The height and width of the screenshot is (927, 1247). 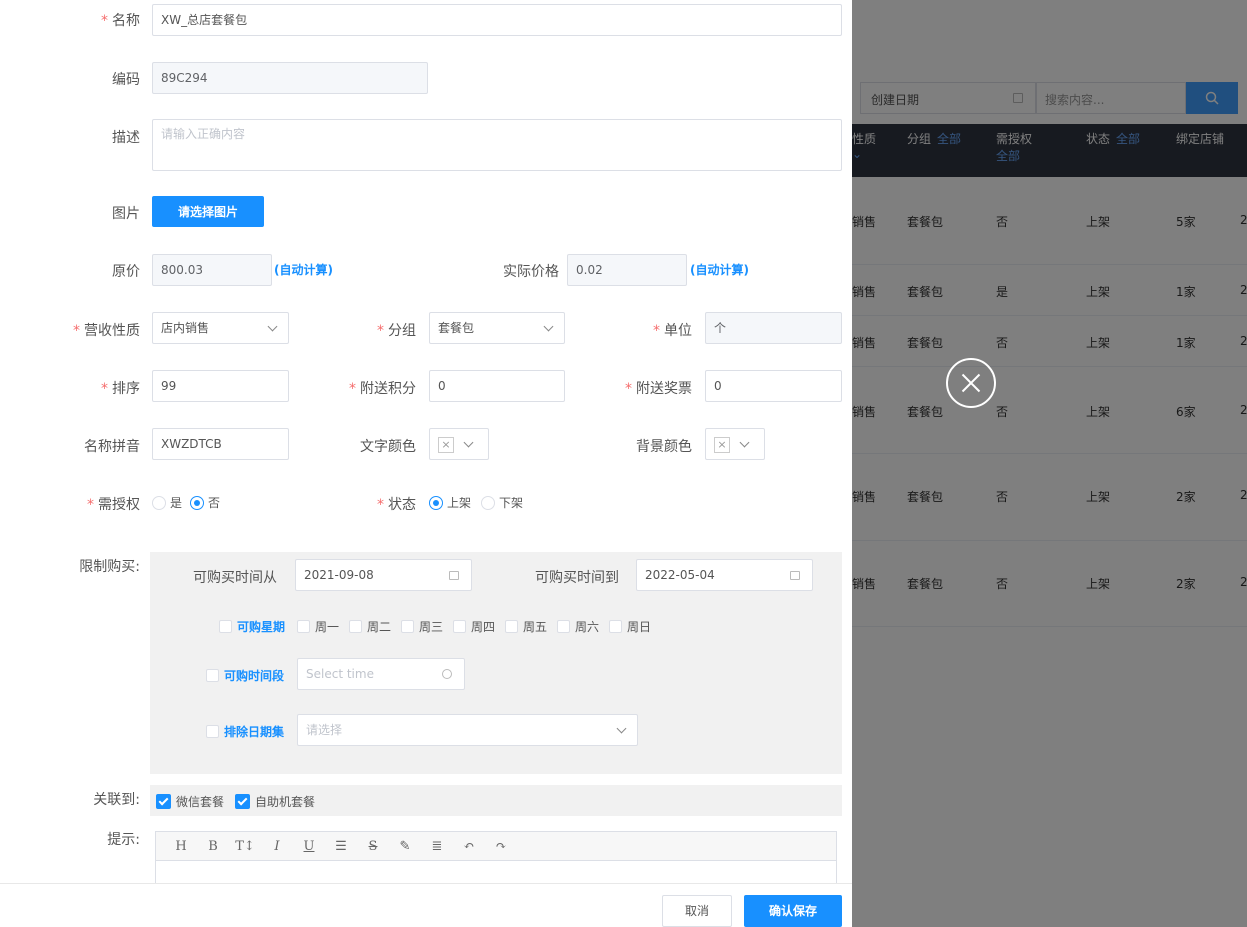 What do you see at coordinates (220, 386) in the screenshot?
I see `sort-input: 99` at bounding box center [220, 386].